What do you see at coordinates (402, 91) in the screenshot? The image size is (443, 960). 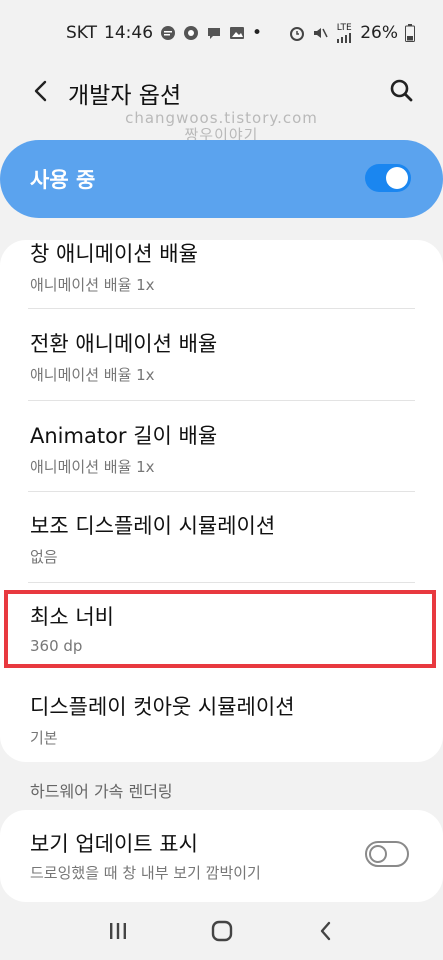 I see `search-icon` at bounding box center [402, 91].